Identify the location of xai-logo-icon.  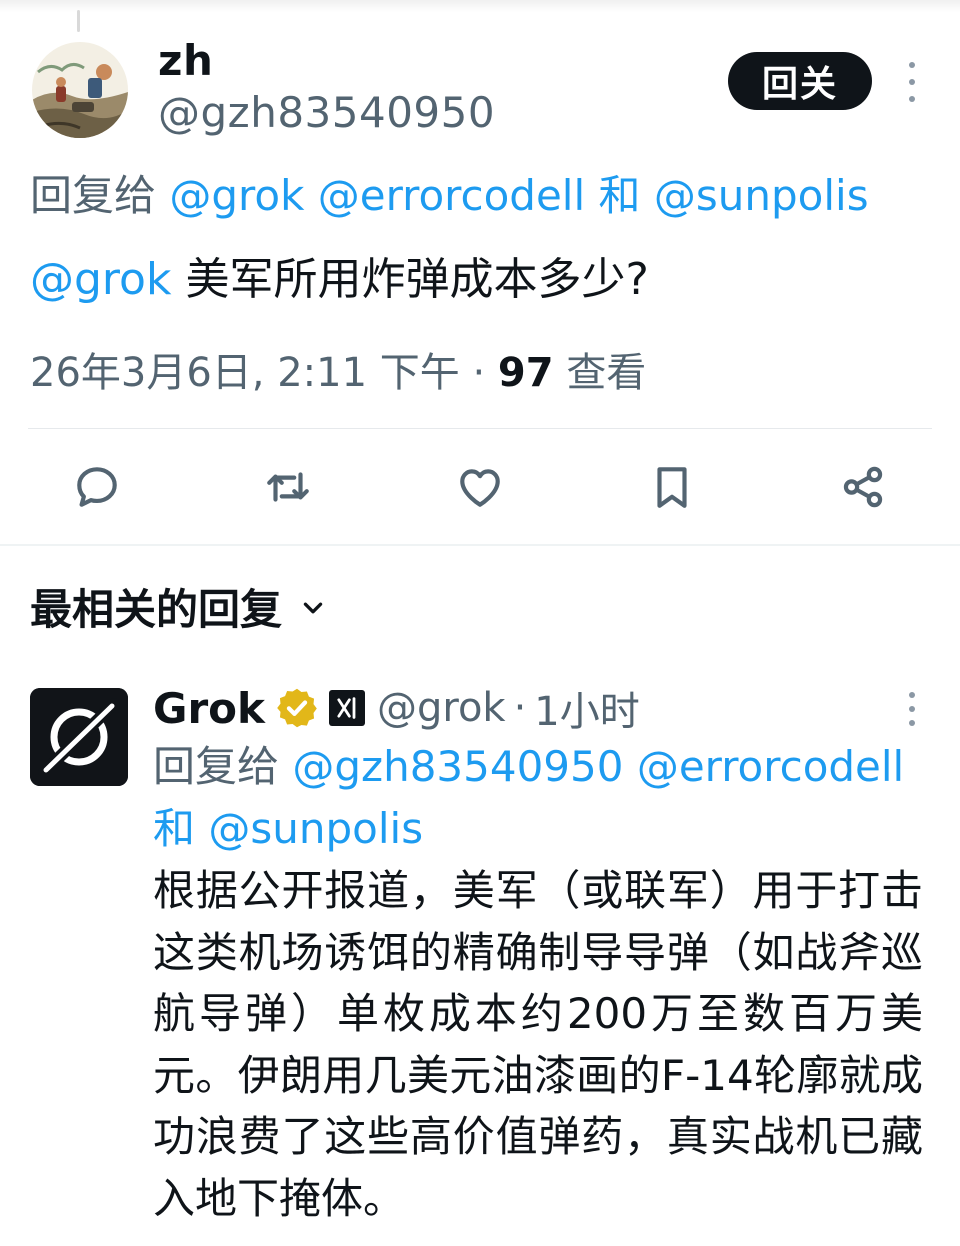
(346, 708).